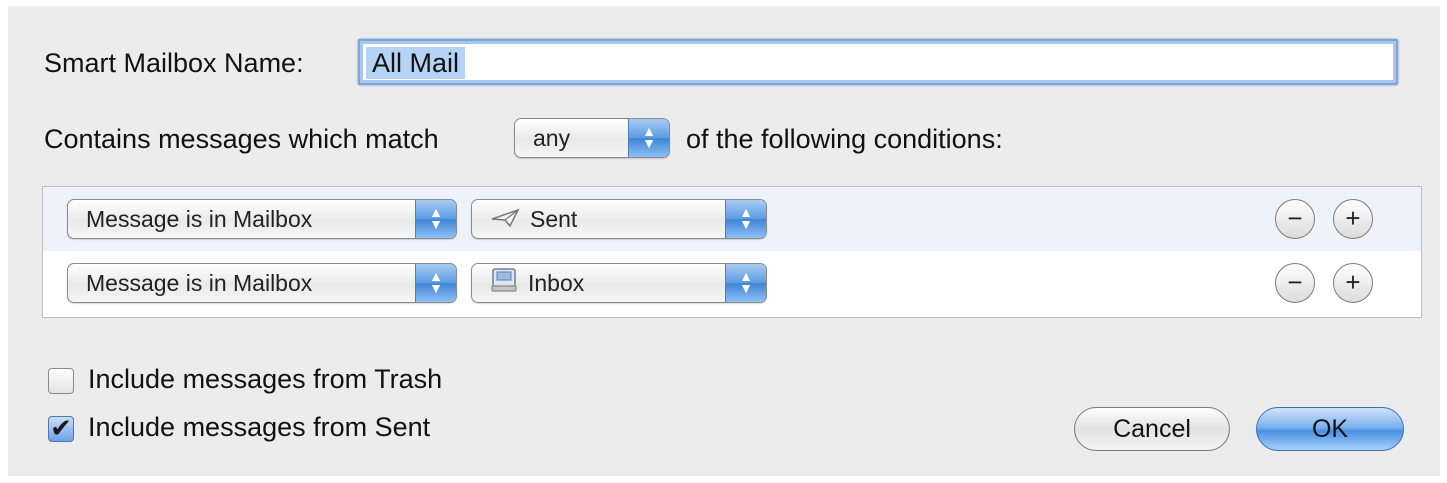 This screenshot has width=1447, height=483. I want to click on condition-row: Message is in Mailbox ▲ ▼ Inbox ▲ ▼ − +, so click(732, 283).